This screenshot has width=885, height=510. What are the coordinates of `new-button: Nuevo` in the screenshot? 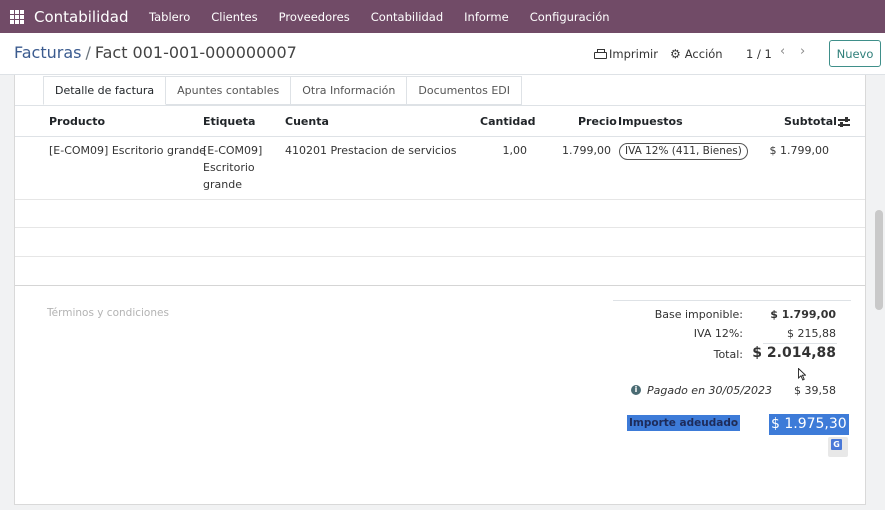 It's located at (855, 53).